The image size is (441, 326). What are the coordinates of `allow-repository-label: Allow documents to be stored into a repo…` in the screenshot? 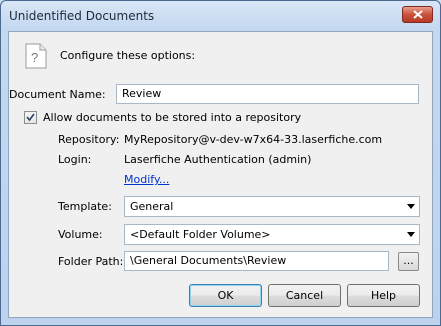 It's located at (172, 117).